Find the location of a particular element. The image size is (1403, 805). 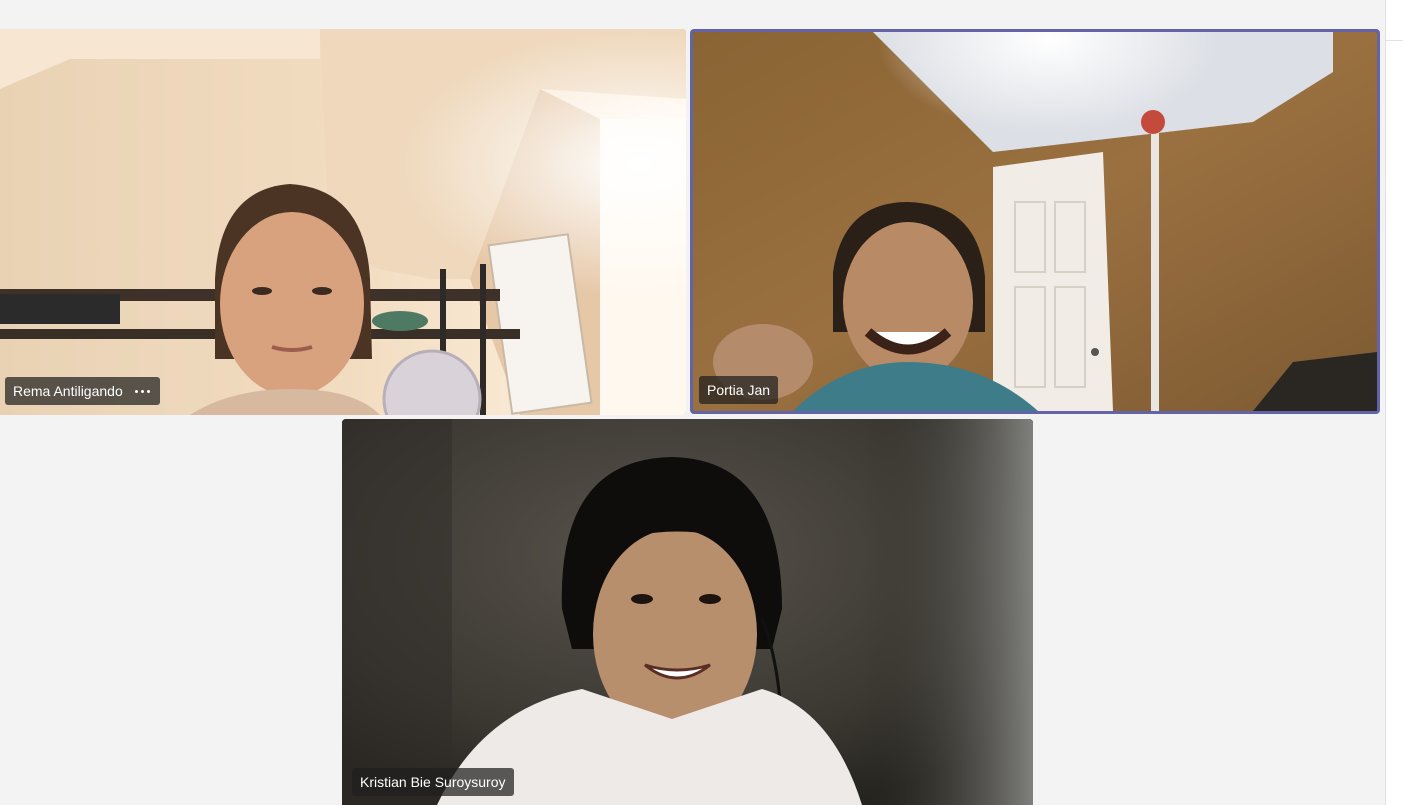

participant-name-label: Kristian Bie Suroysuroy is located at coordinates (433, 782).